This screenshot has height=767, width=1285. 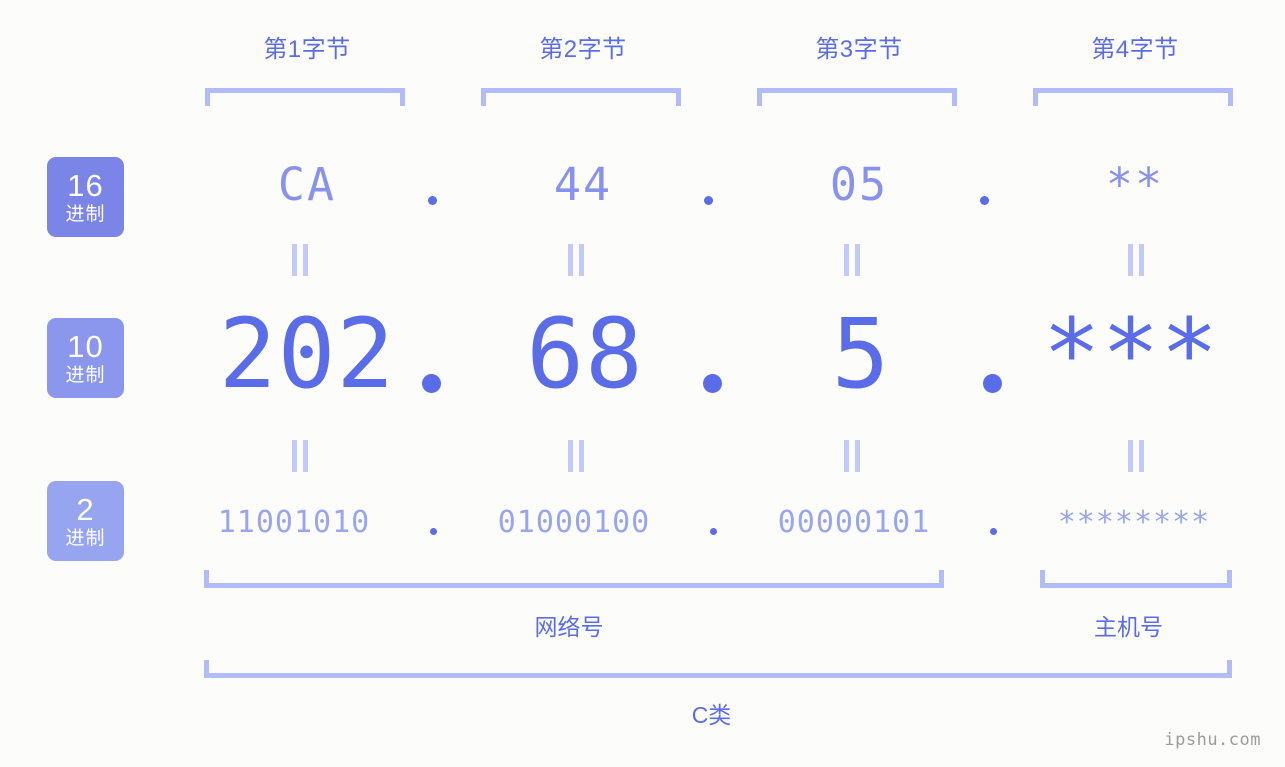 I want to click on byte-header-4: 第4字节, so click(x=1135, y=49).